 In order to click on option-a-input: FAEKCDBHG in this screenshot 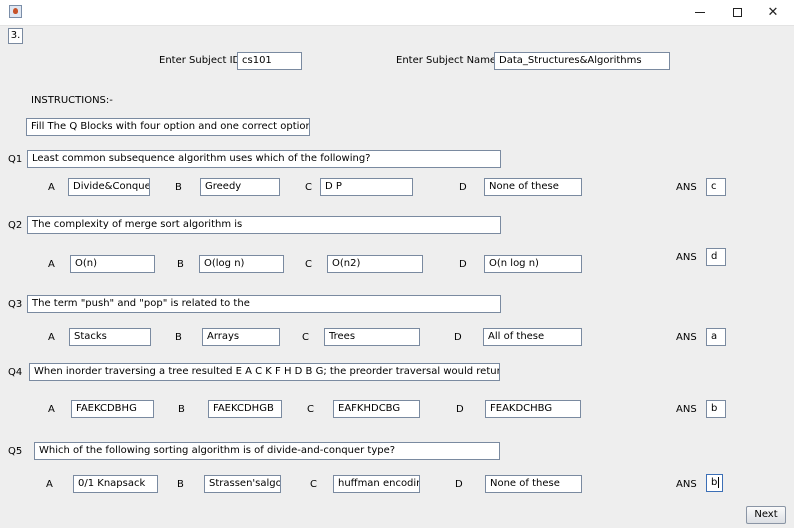, I will do `click(112, 409)`.